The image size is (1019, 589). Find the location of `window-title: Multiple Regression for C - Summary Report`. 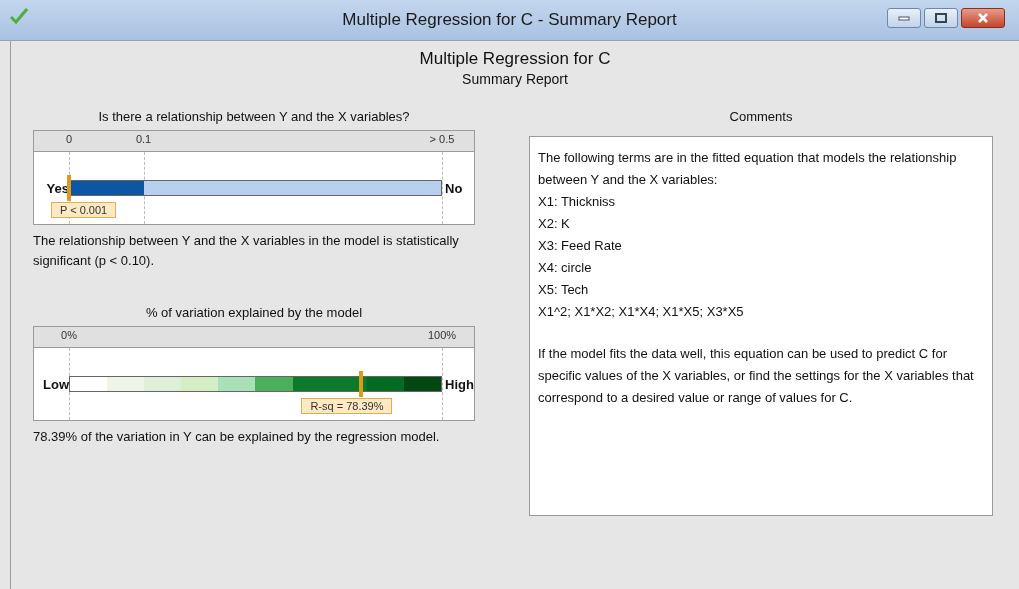

window-title: Multiple Regression for C - Summary Report is located at coordinates (509, 20).